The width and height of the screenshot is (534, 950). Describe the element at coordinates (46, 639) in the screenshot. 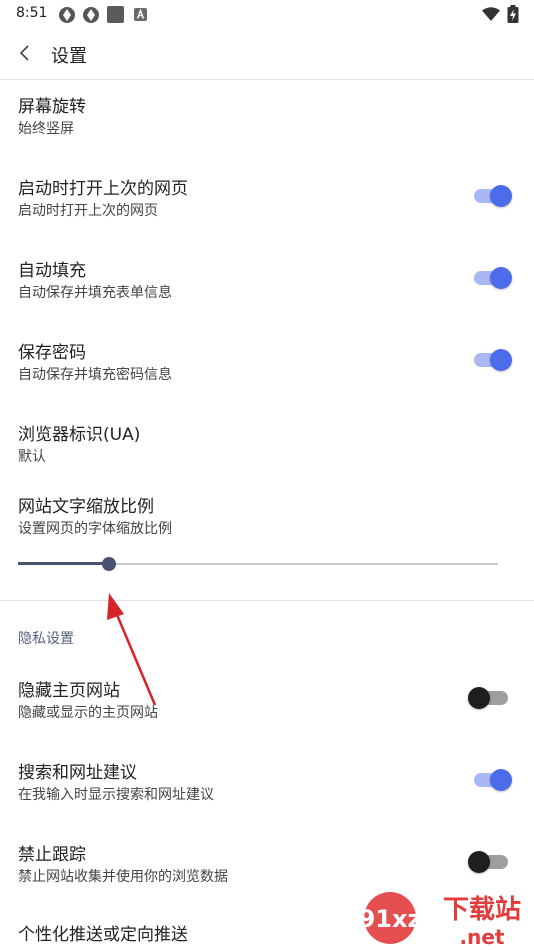

I see `section-header-privacy: 隐私设置` at that location.